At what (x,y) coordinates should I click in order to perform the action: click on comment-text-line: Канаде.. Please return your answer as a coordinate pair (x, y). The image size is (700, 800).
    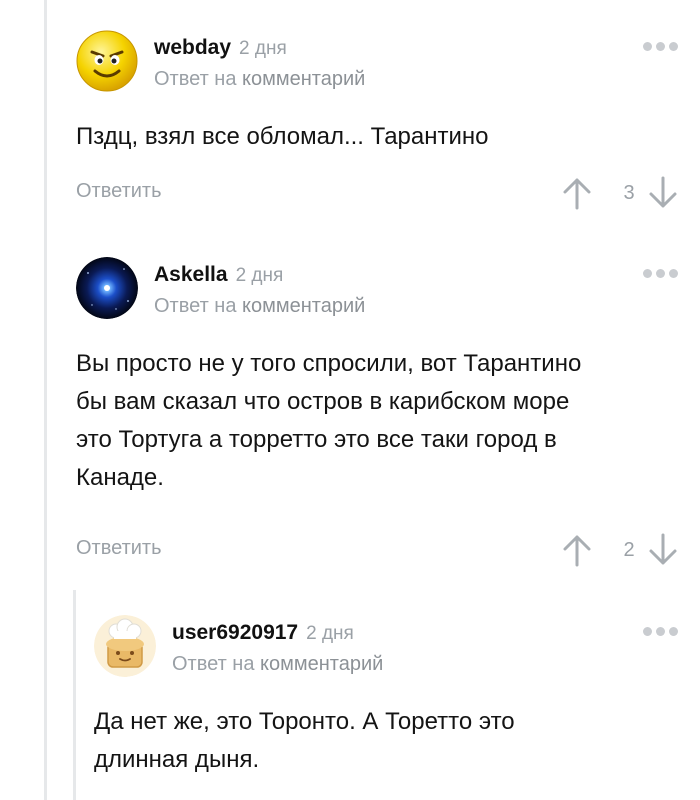
    Looking at the image, I should click on (120, 477).